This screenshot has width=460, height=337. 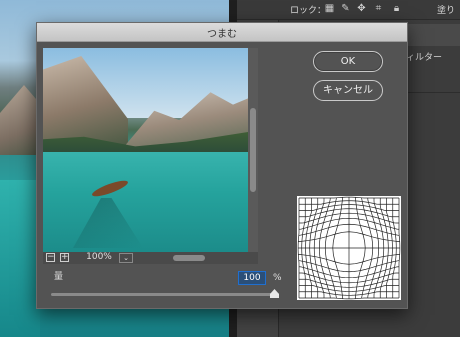 I want to click on brush-icon: ✎, so click(x=345, y=8).